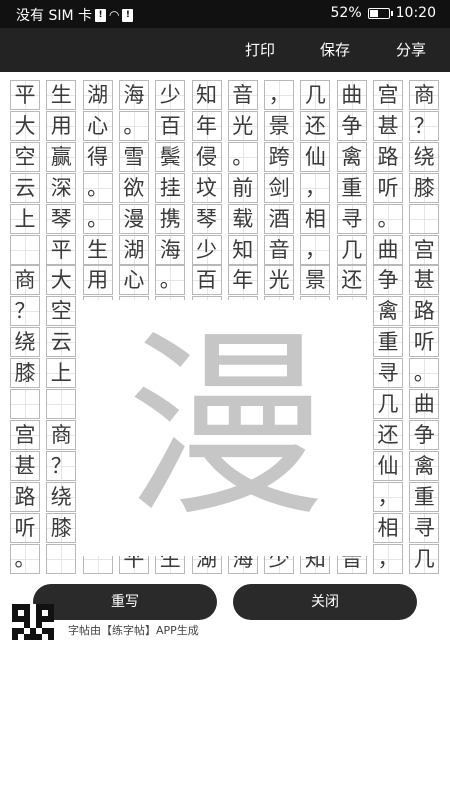  I want to click on grid-cell: 琴, so click(61, 218).